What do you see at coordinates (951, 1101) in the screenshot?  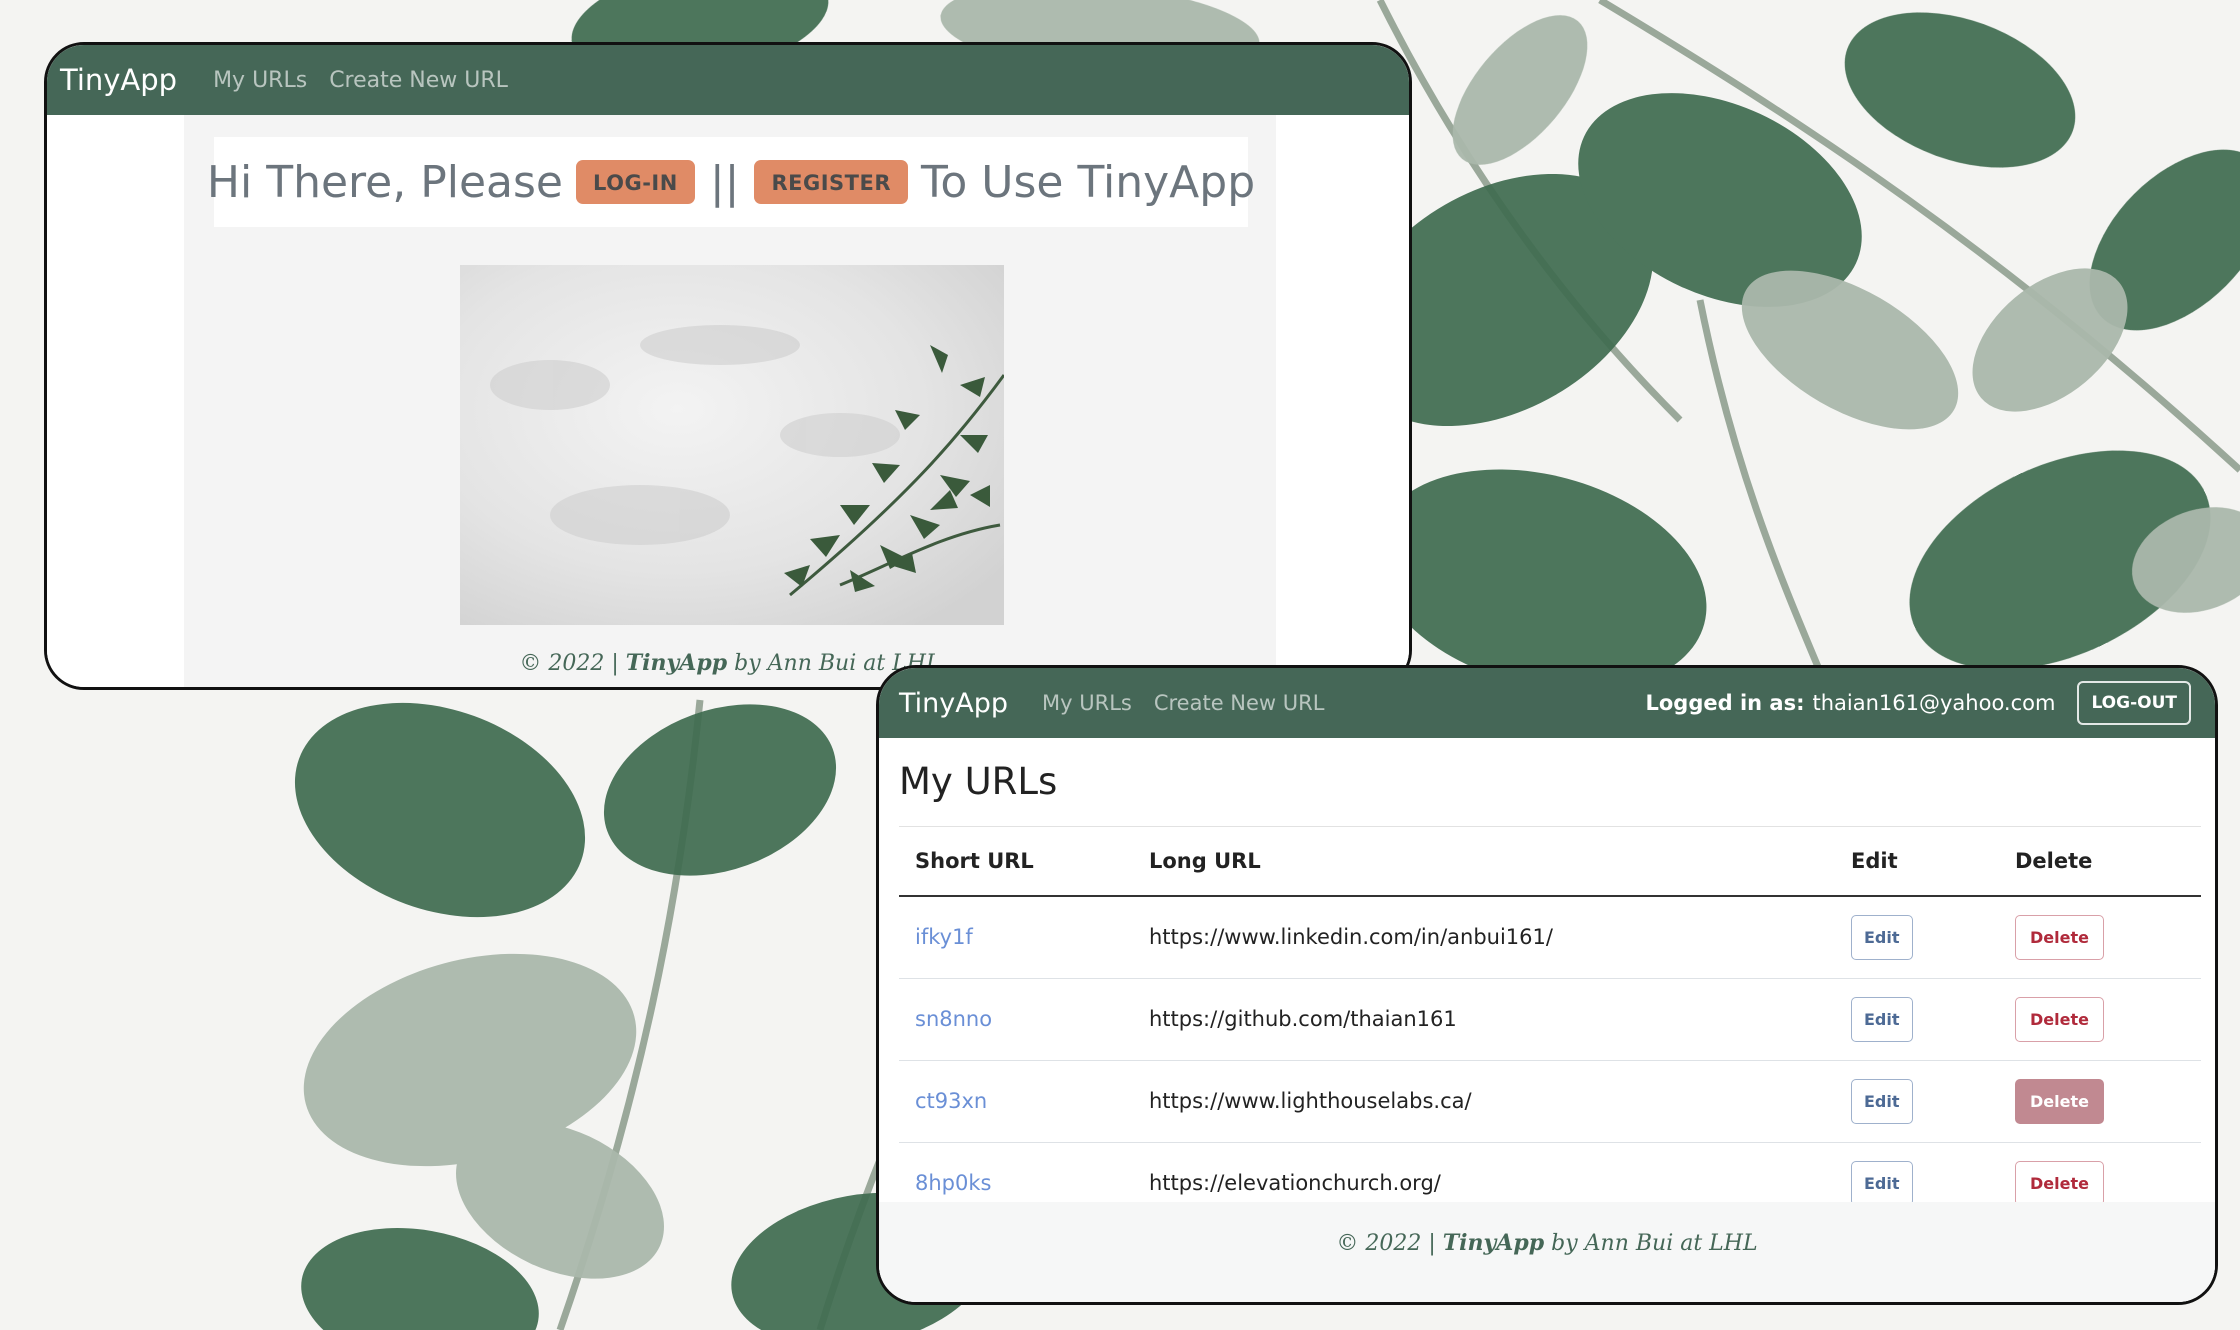 I see `short-url-link: ct93xn` at bounding box center [951, 1101].